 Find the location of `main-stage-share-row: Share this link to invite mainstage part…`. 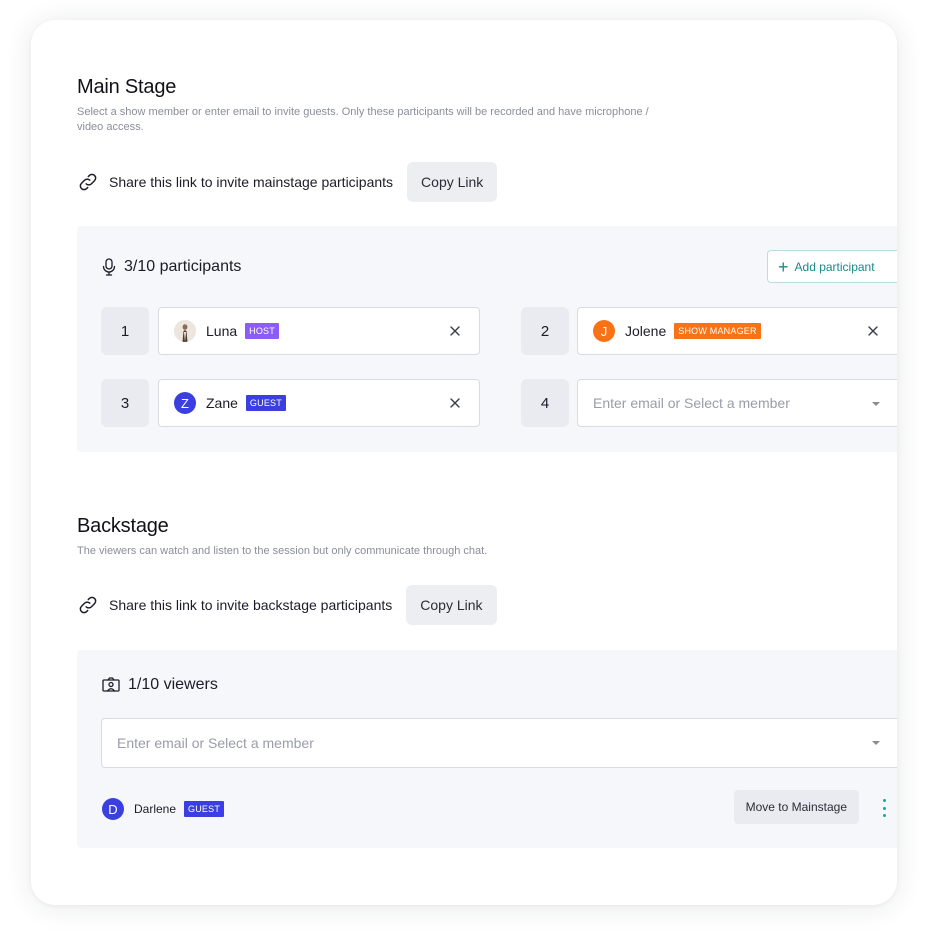

main-stage-share-row: Share this link to invite mainstage part… is located at coordinates (487, 182).